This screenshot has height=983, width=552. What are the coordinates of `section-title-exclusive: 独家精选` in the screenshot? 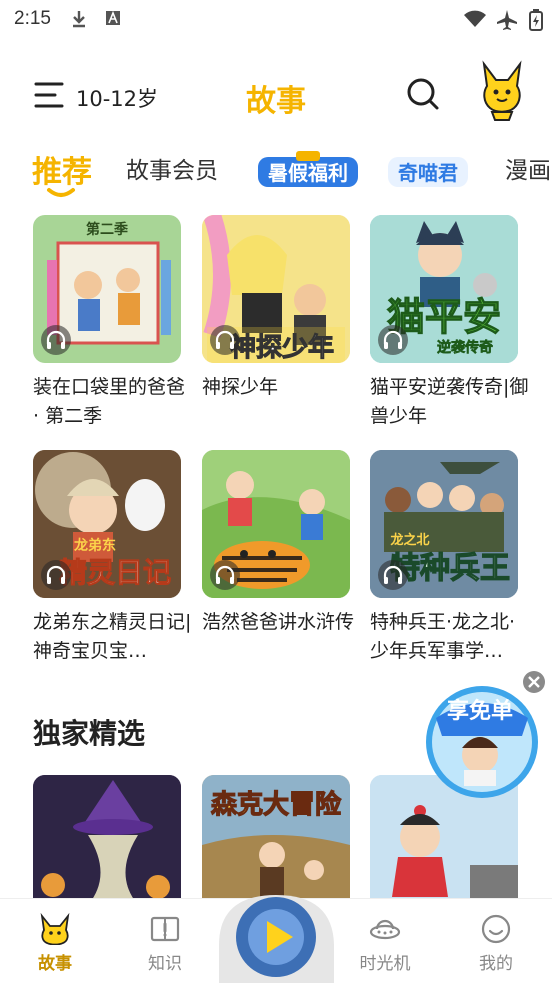 It's located at (89, 733).